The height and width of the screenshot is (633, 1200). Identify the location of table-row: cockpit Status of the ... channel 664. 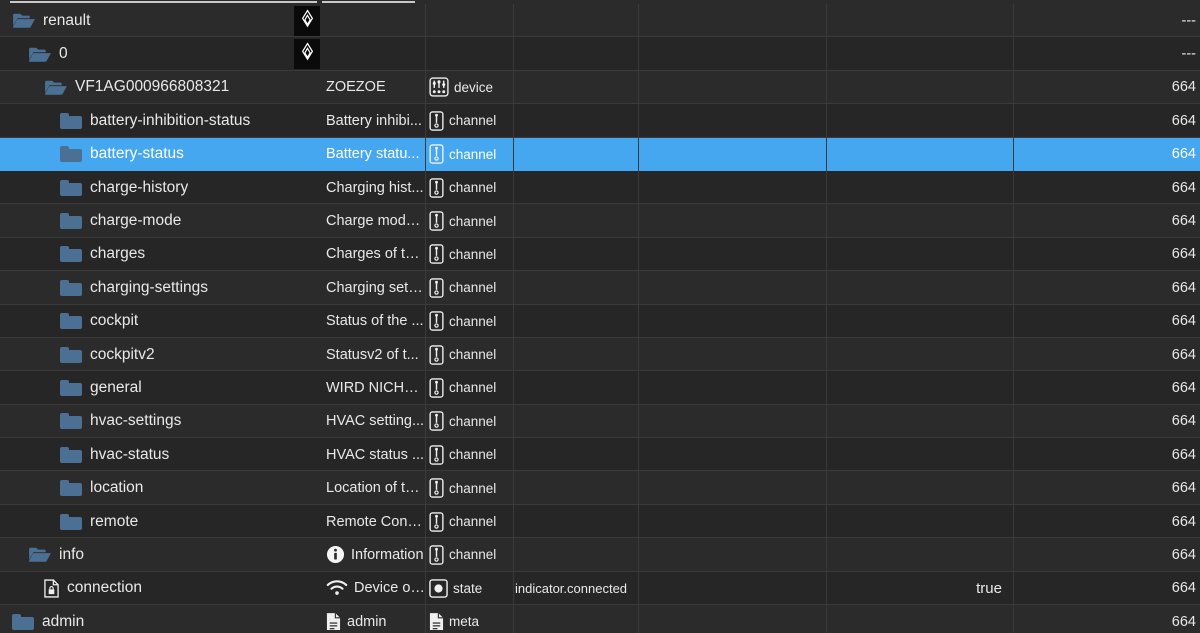
(600, 321).